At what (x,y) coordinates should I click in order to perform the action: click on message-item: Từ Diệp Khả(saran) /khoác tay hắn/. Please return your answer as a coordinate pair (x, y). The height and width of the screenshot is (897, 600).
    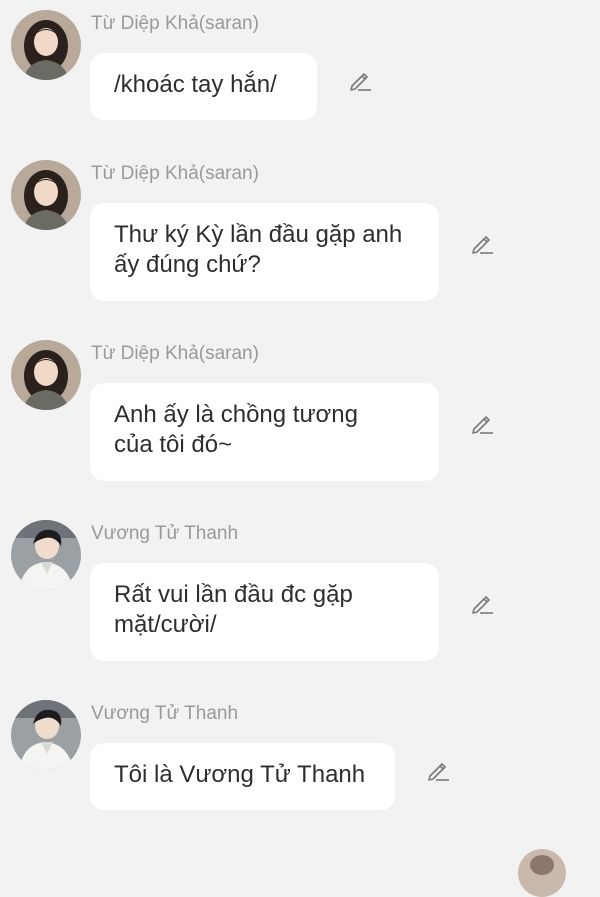
    Looking at the image, I should click on (300, 67).